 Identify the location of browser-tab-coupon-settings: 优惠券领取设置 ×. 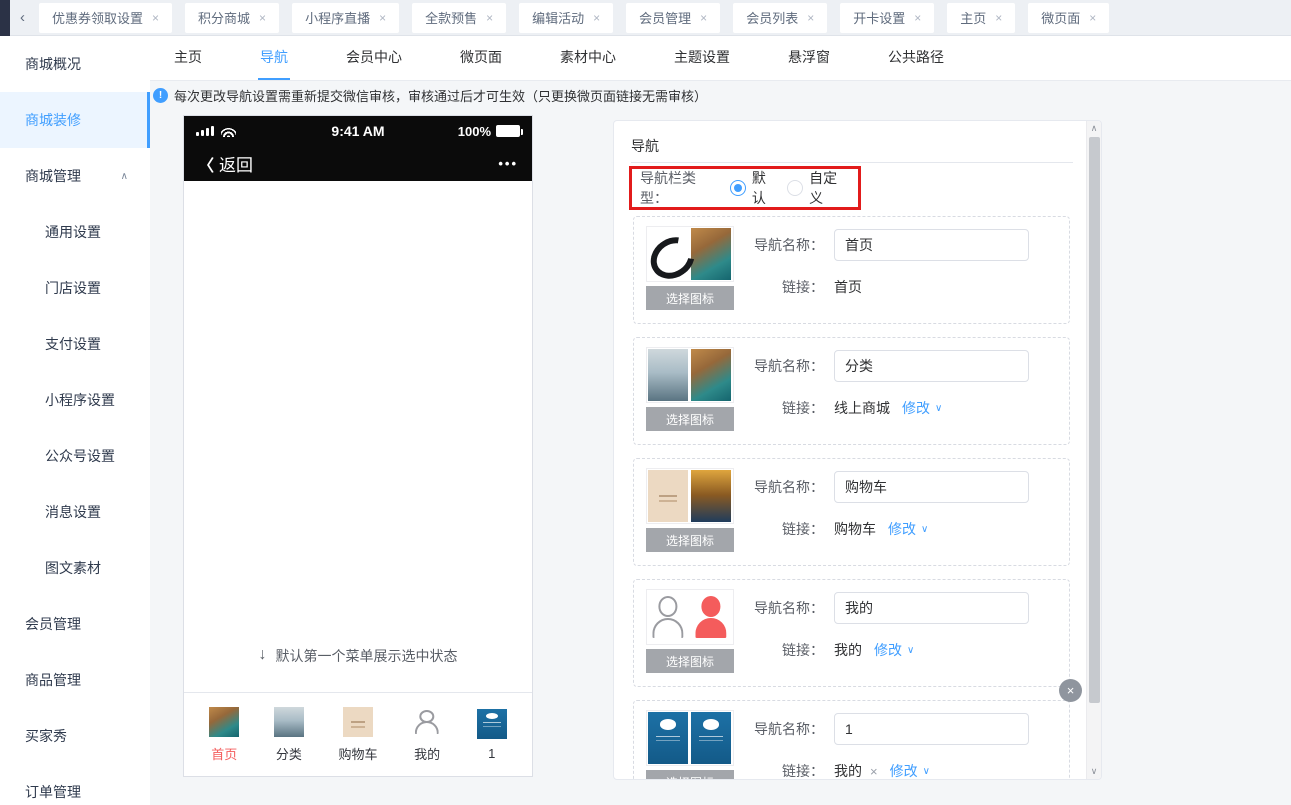
(106, 17).